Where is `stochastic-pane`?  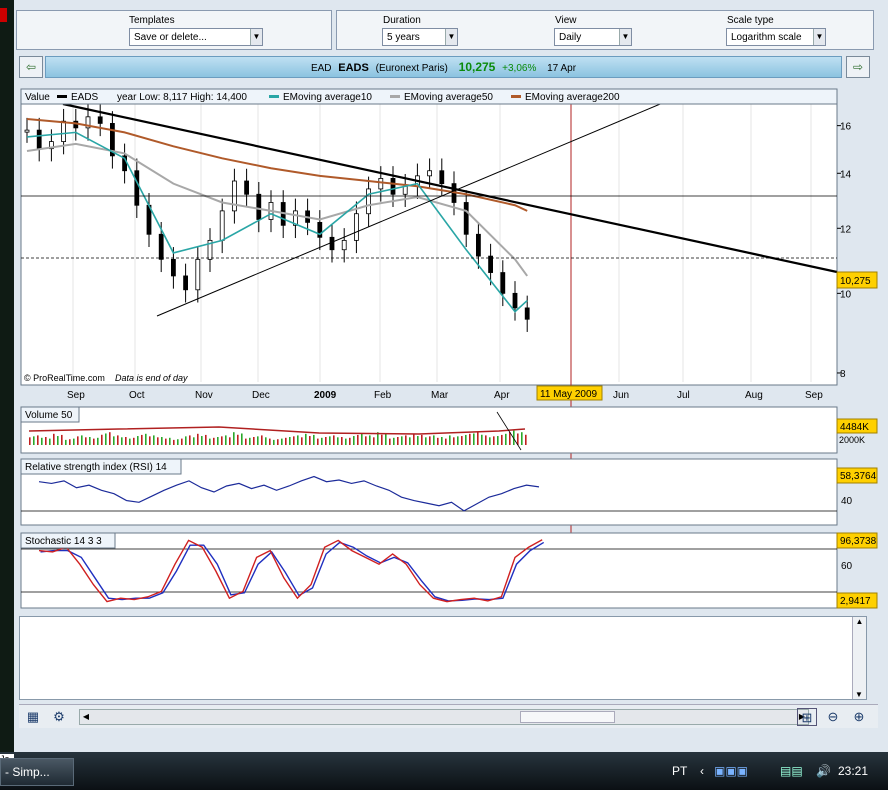 stochastic-pane is located at coordinates (429, 570).